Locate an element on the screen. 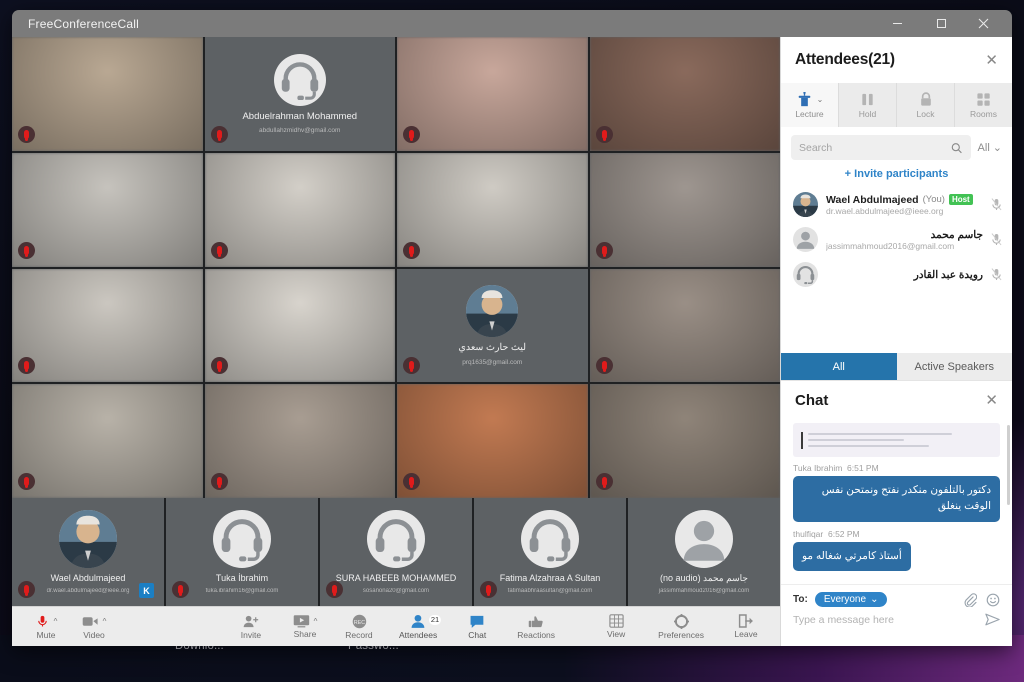 This screenshot has height=682, width=1024. chat-document-preview is located at coordinates (896, 440).